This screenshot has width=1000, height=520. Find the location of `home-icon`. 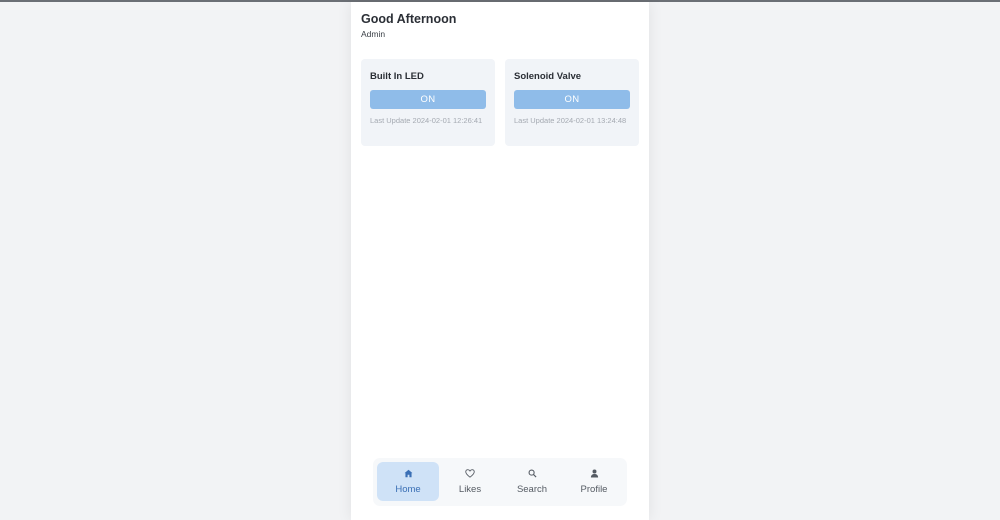

home-icon is located at coordinates (408, 473).